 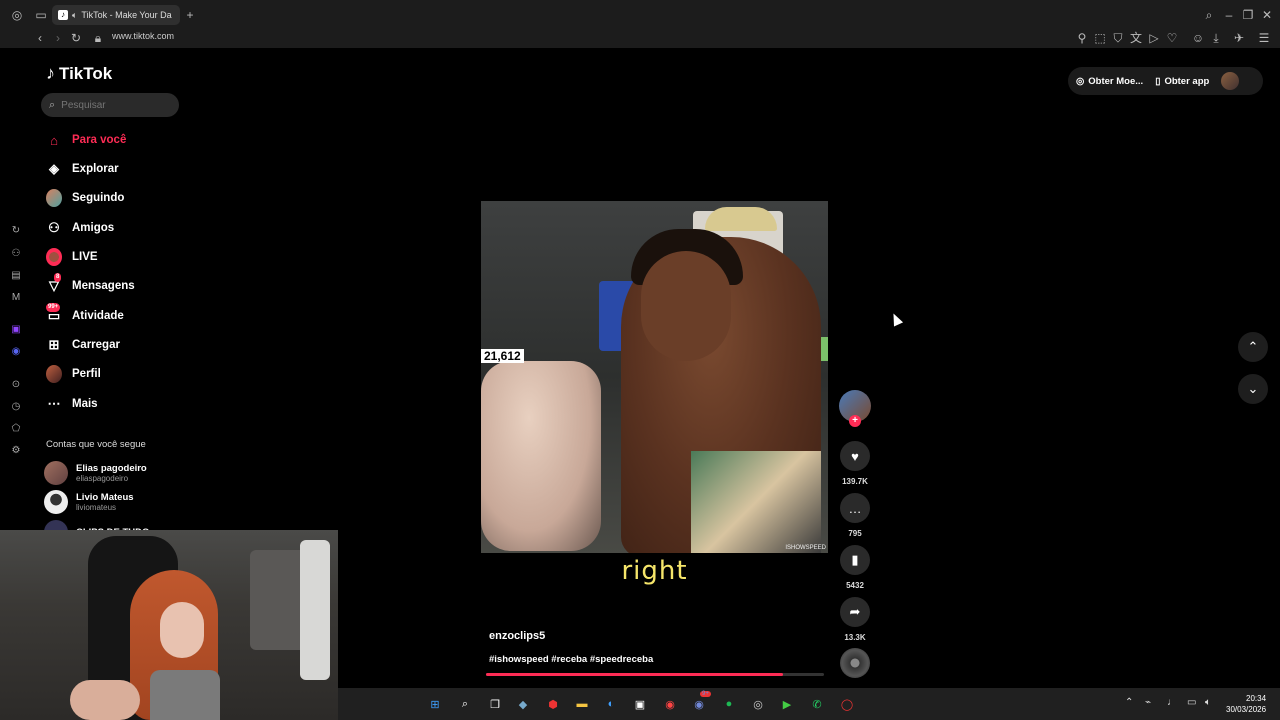 I want to click on close-icon: ✕, so click(x=1267, y=15).